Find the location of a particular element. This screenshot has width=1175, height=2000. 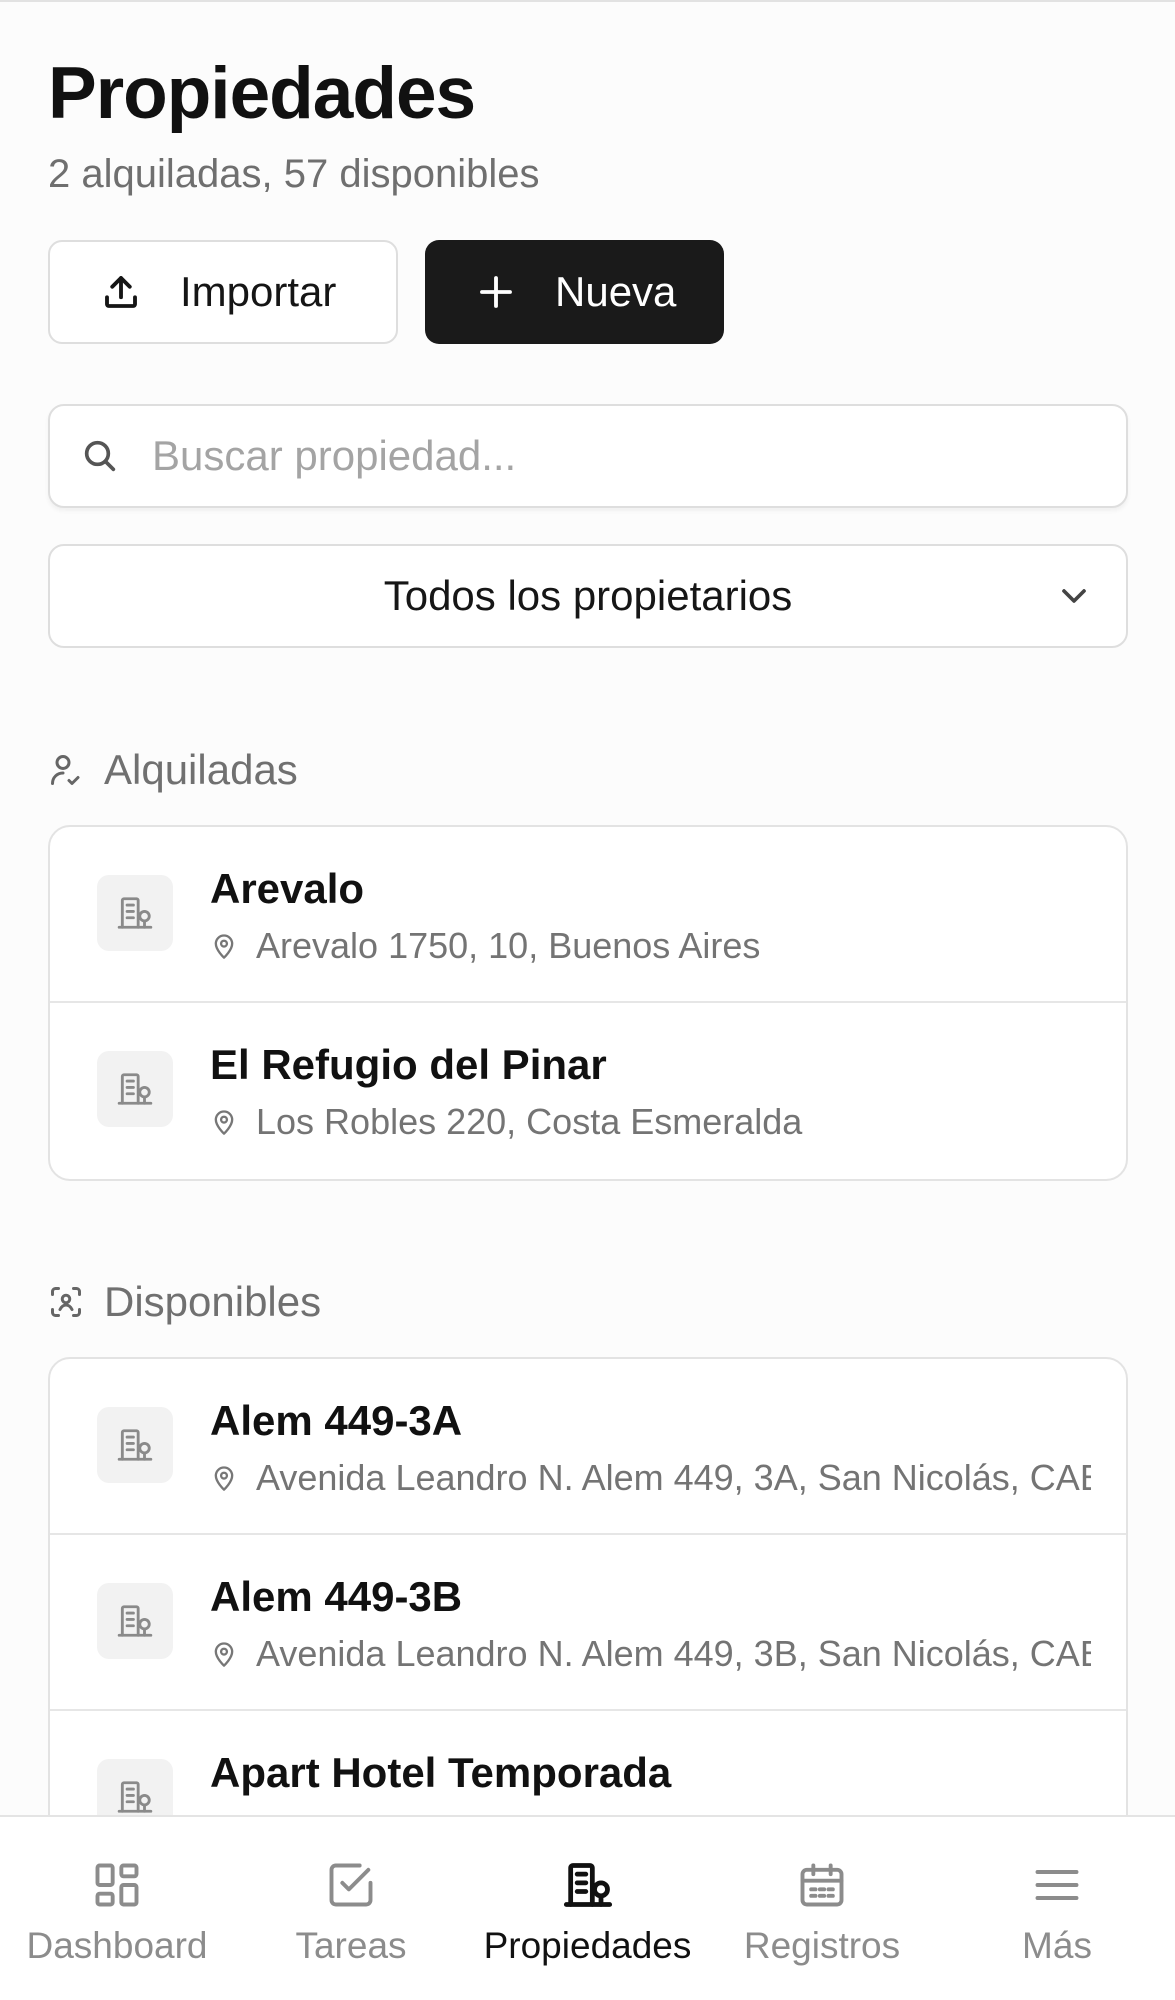

nav-label: Registros is located at coordinates (822, 1945).